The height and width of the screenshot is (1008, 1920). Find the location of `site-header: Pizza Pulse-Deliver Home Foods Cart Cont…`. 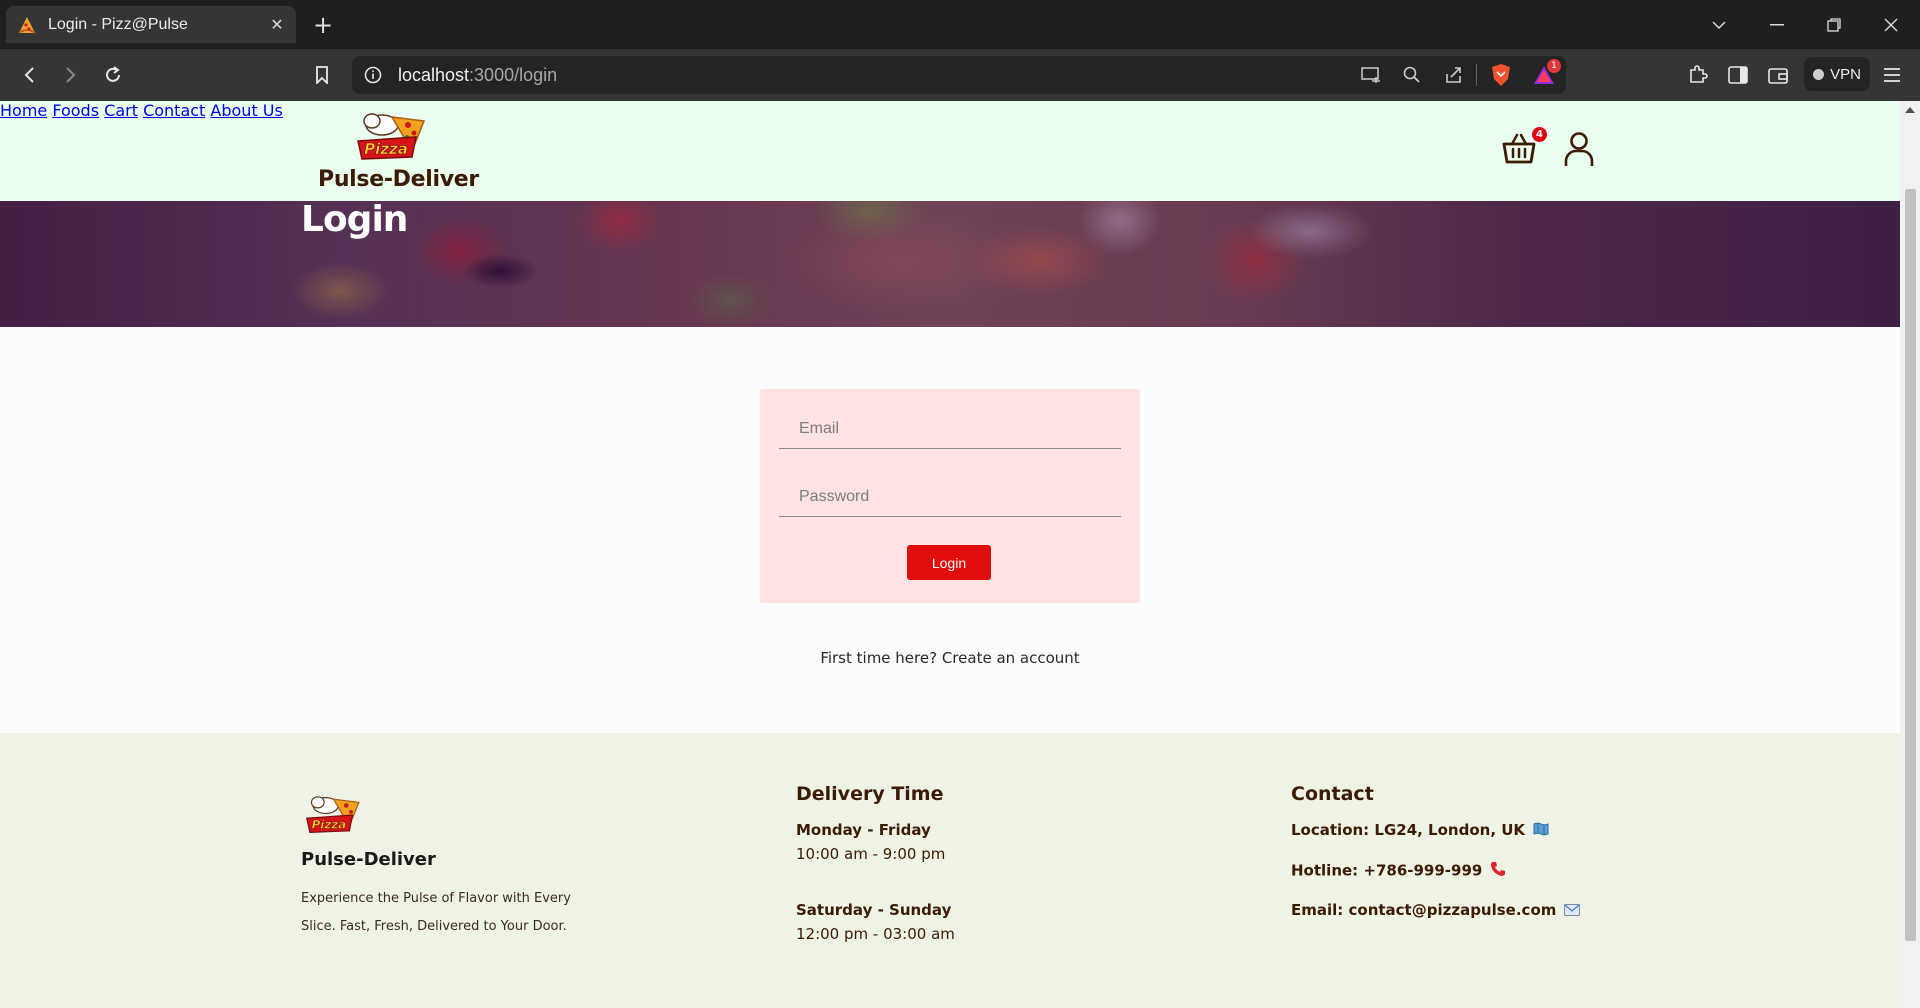

site-header: Pizza Pulse-Deliver Home Foods Cart Cont… is located at coordinates (950, 151).